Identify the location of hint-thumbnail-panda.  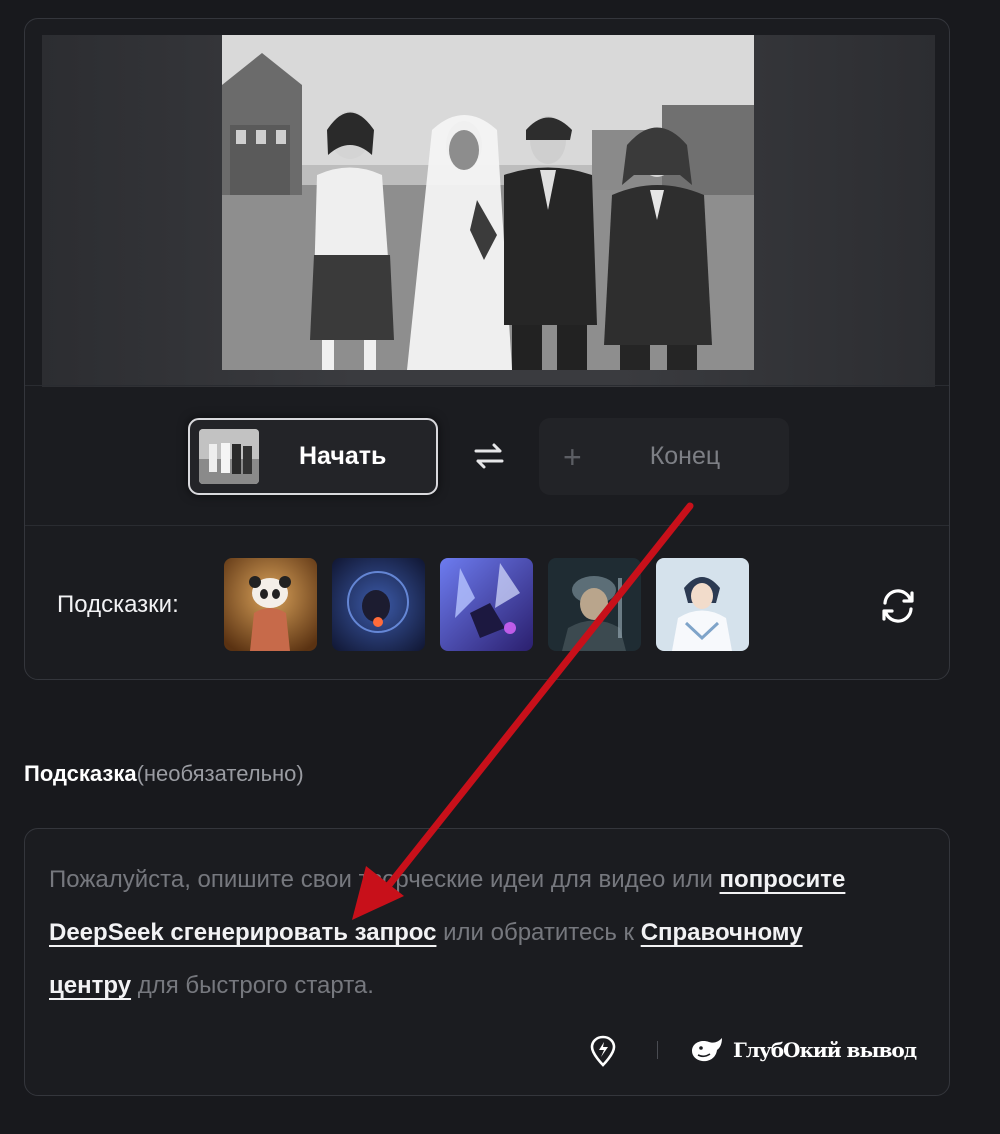
(270, 604).